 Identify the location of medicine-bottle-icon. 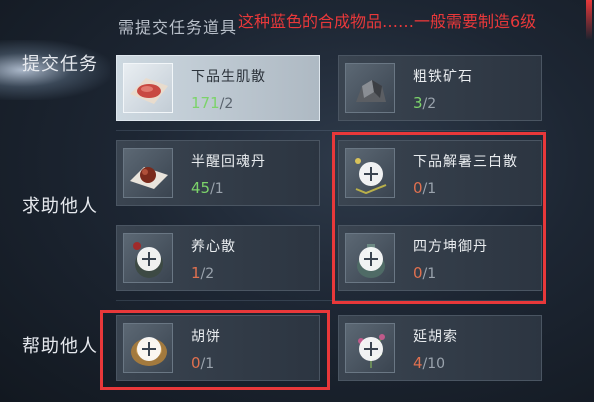
(148, 258).